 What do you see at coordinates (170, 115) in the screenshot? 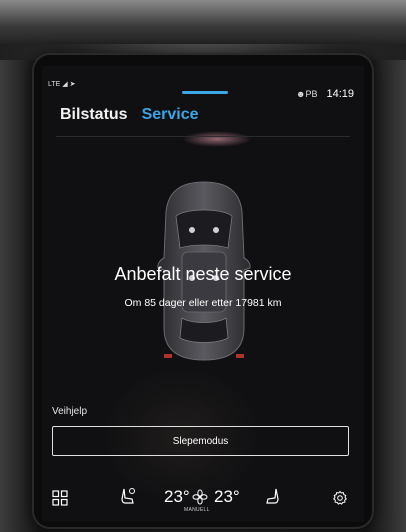
I see `tab-service: Service` at bounding box center [170, 115].